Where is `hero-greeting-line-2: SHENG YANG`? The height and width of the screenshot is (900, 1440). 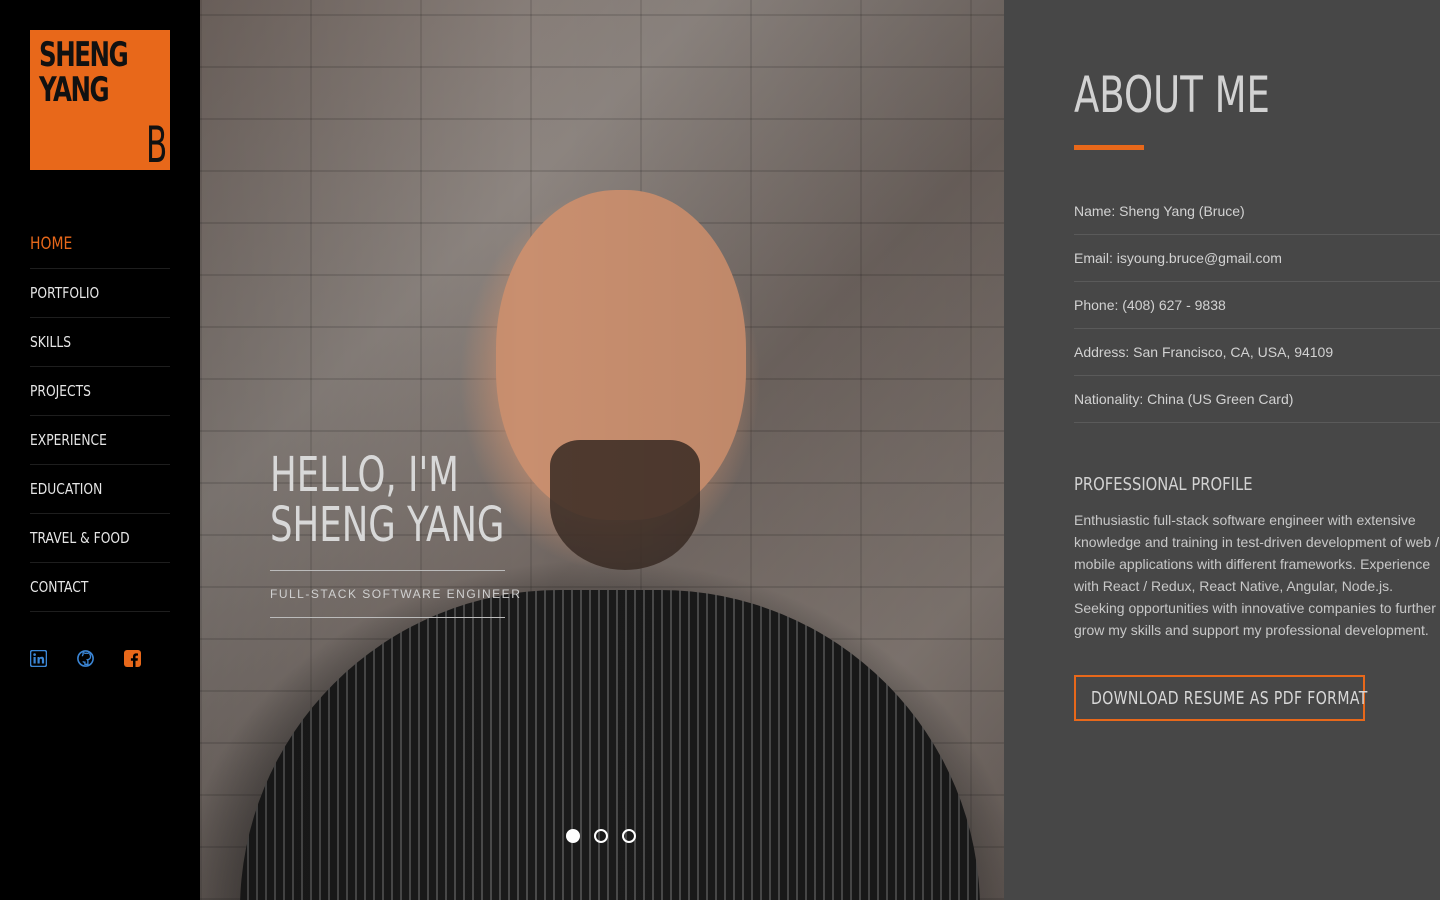
hero-greeting-line-2: SHENG YANG is located at coordinates (387, 525).